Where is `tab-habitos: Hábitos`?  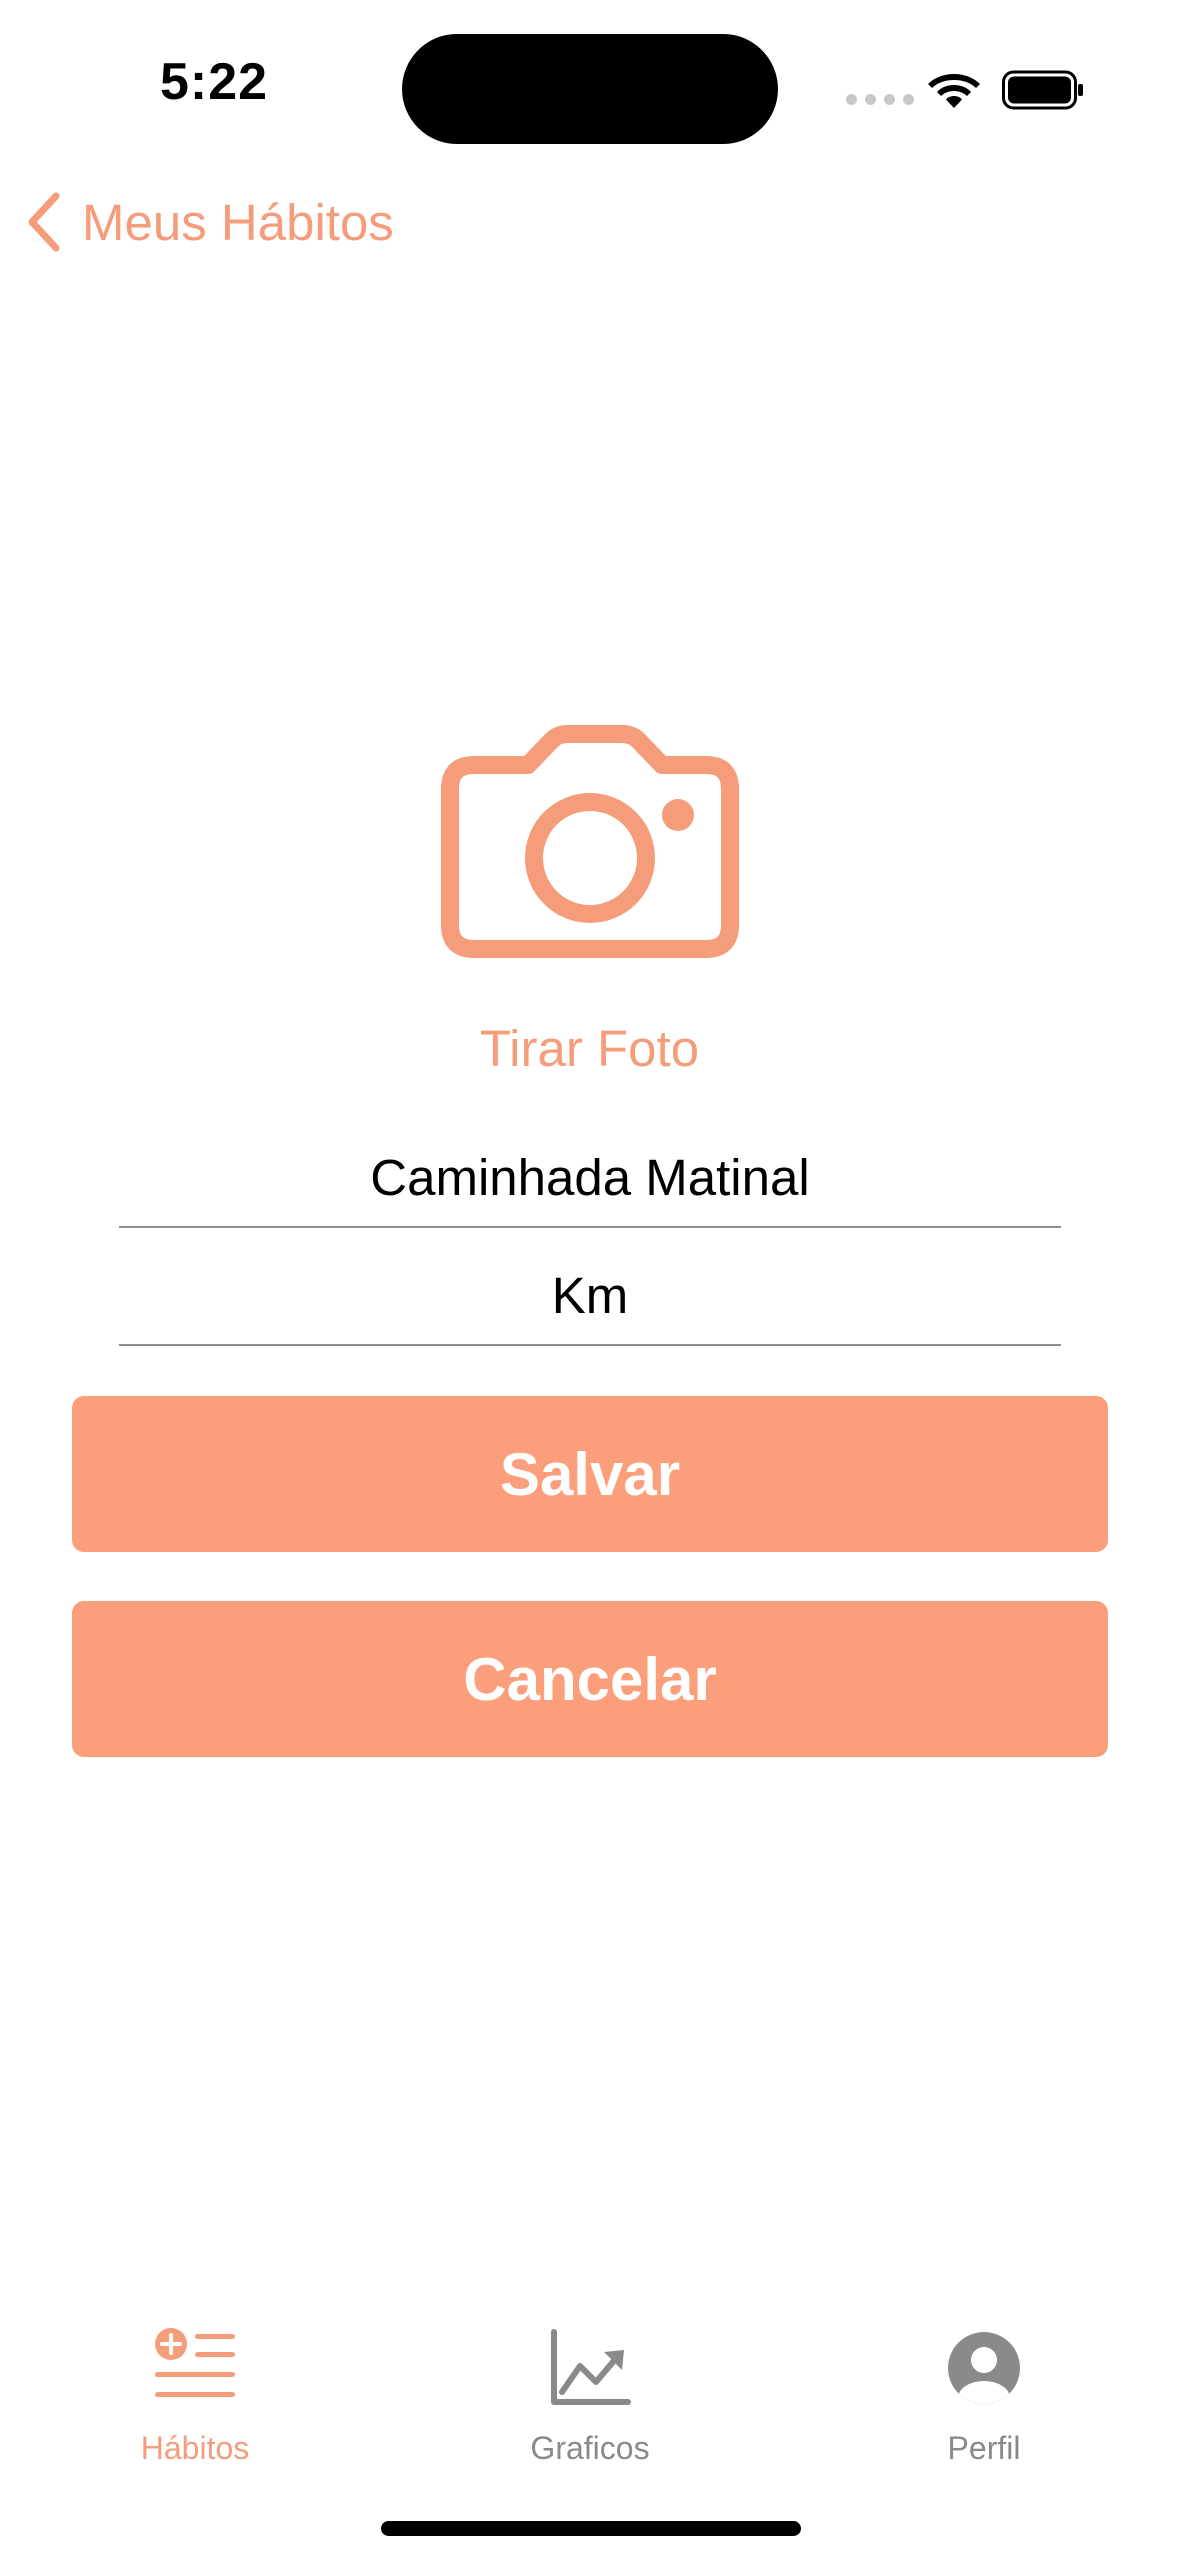
tab-habitos: Hábitos is located at coordinates (195, 2396).